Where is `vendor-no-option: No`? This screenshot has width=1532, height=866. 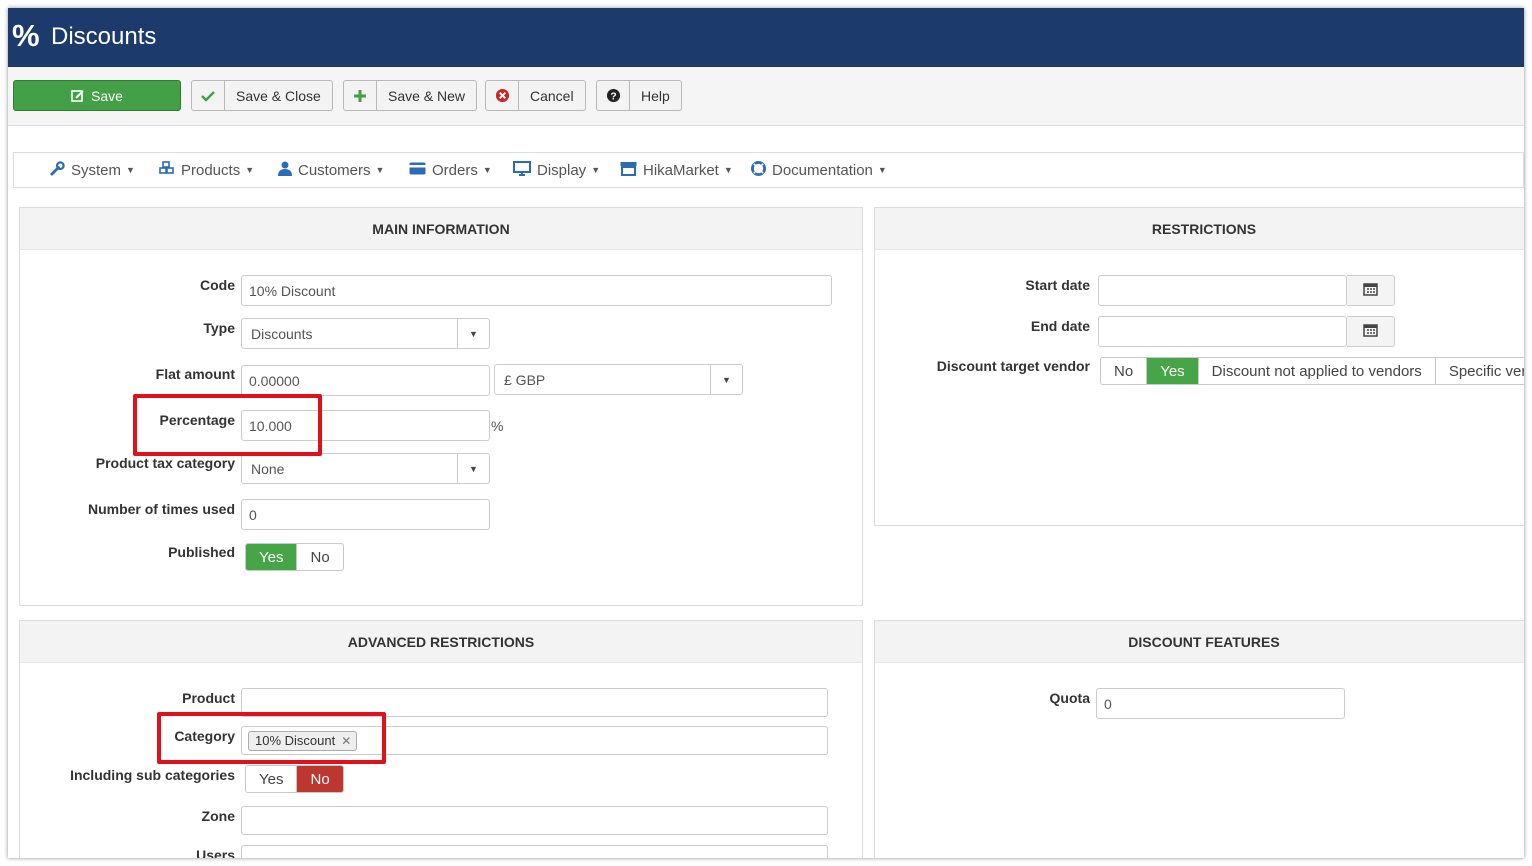 vendor-no-option: No is located at coordinates (1124, 371).